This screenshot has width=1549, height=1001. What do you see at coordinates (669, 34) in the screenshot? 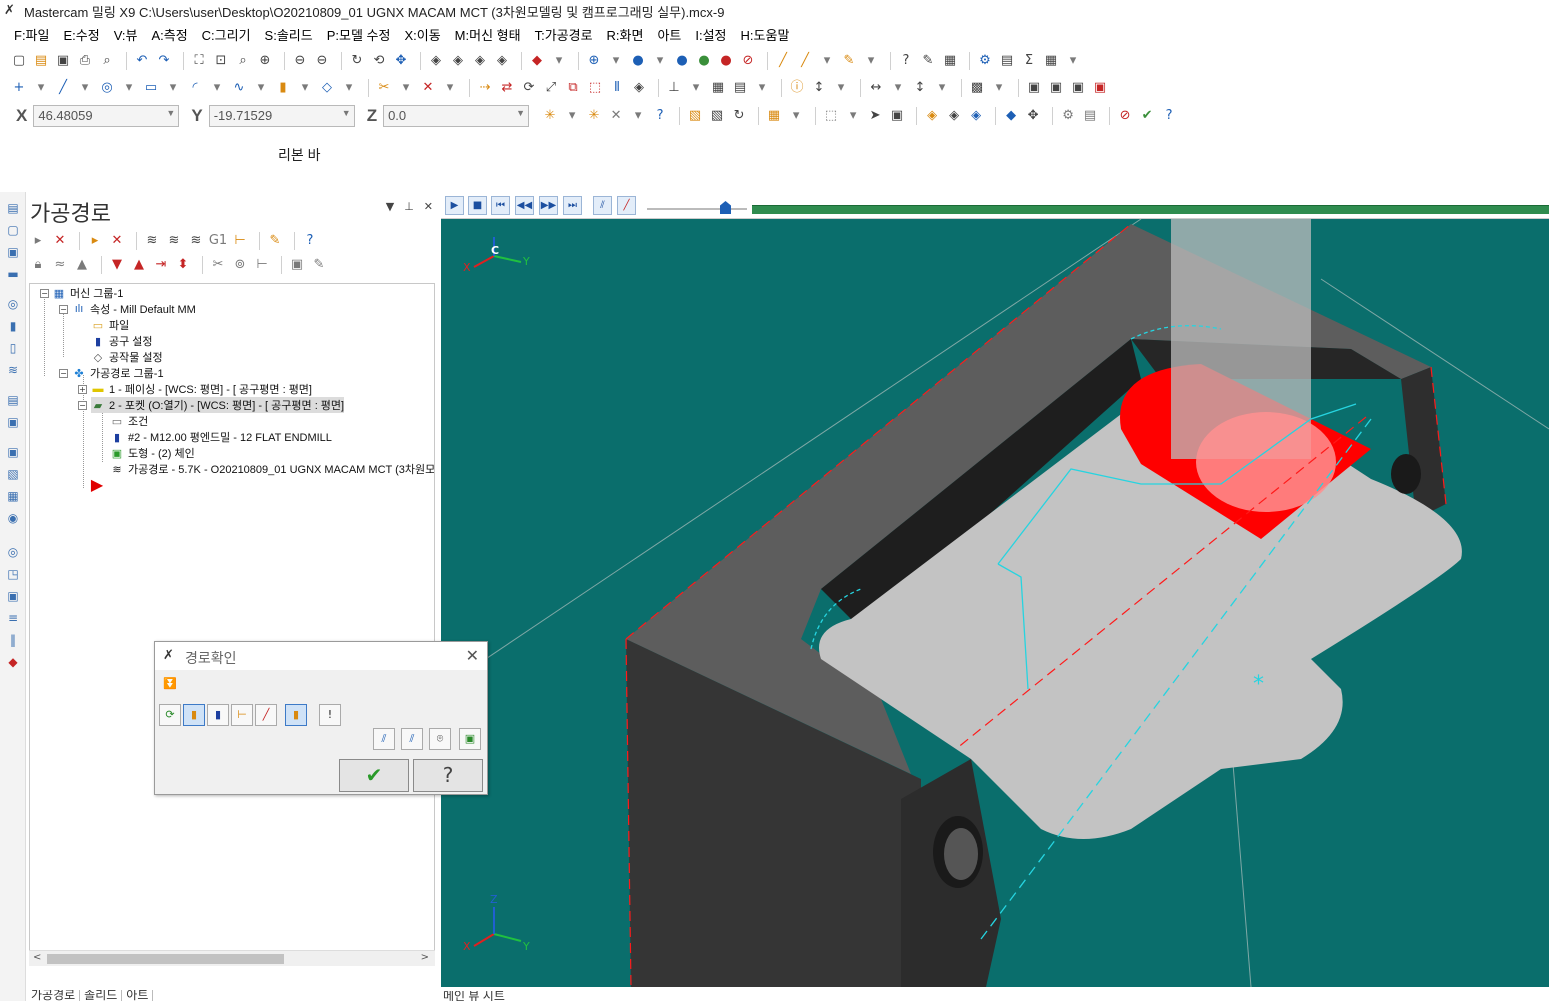
I see `menu-art: 아트` at bounding box center [669, 34].